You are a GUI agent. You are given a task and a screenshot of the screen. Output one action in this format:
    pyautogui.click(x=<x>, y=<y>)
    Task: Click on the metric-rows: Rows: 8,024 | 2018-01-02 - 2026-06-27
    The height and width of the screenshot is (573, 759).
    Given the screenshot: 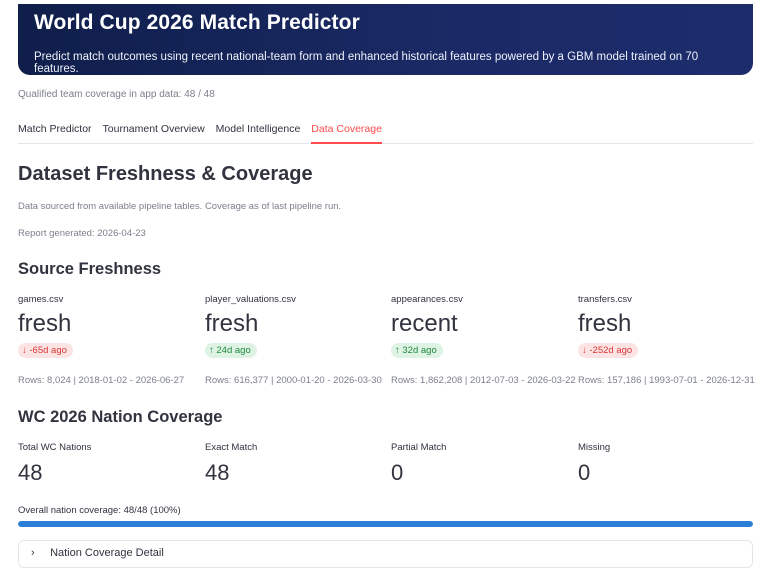 What is the action you would take?
    pyautogui.click(x=101, y=380)
    